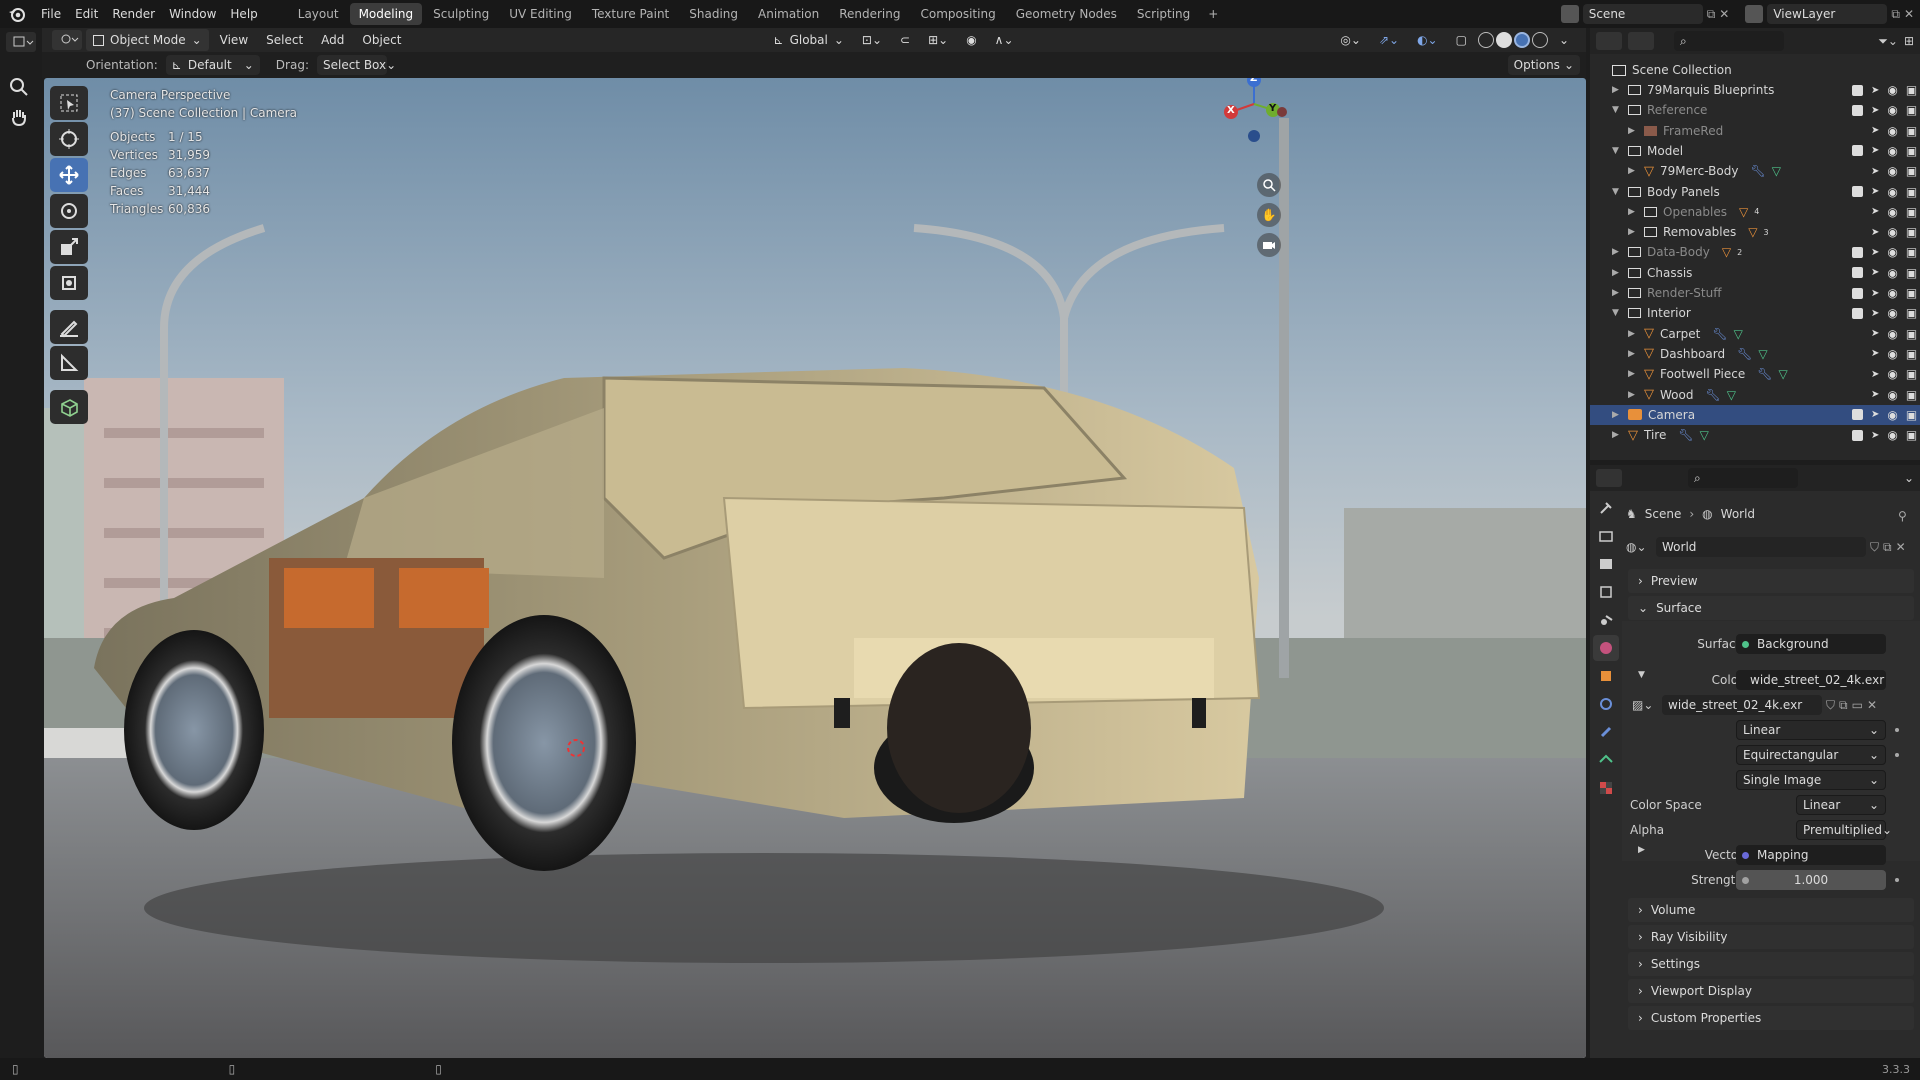  What do you see at coordinates (19, 117) in the screenshot?
I see `hand-pan-icon` at bounding box center [19, 117].